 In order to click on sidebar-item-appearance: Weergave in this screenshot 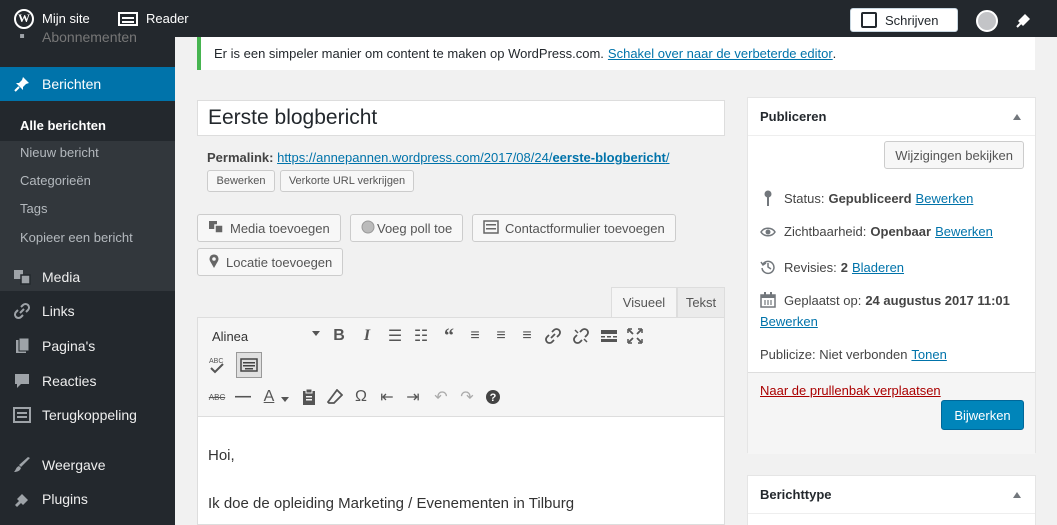, I will do `click(87, 465)`.